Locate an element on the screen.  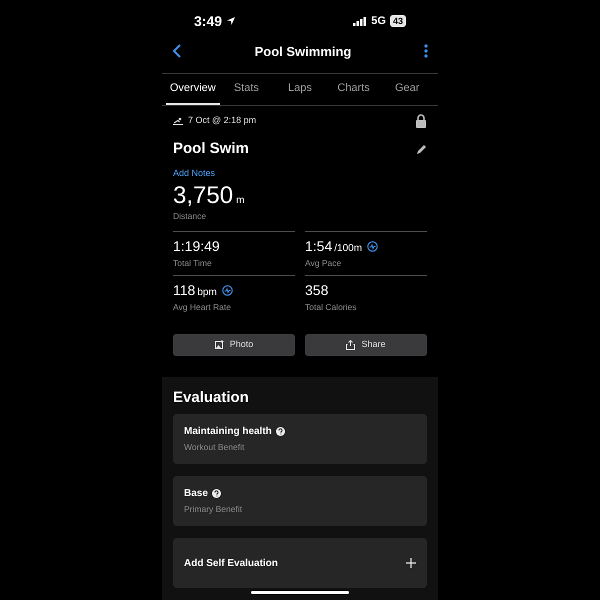
activity-date: 7 Oct @ 2:18 pm is located at coordinates (222, 121).